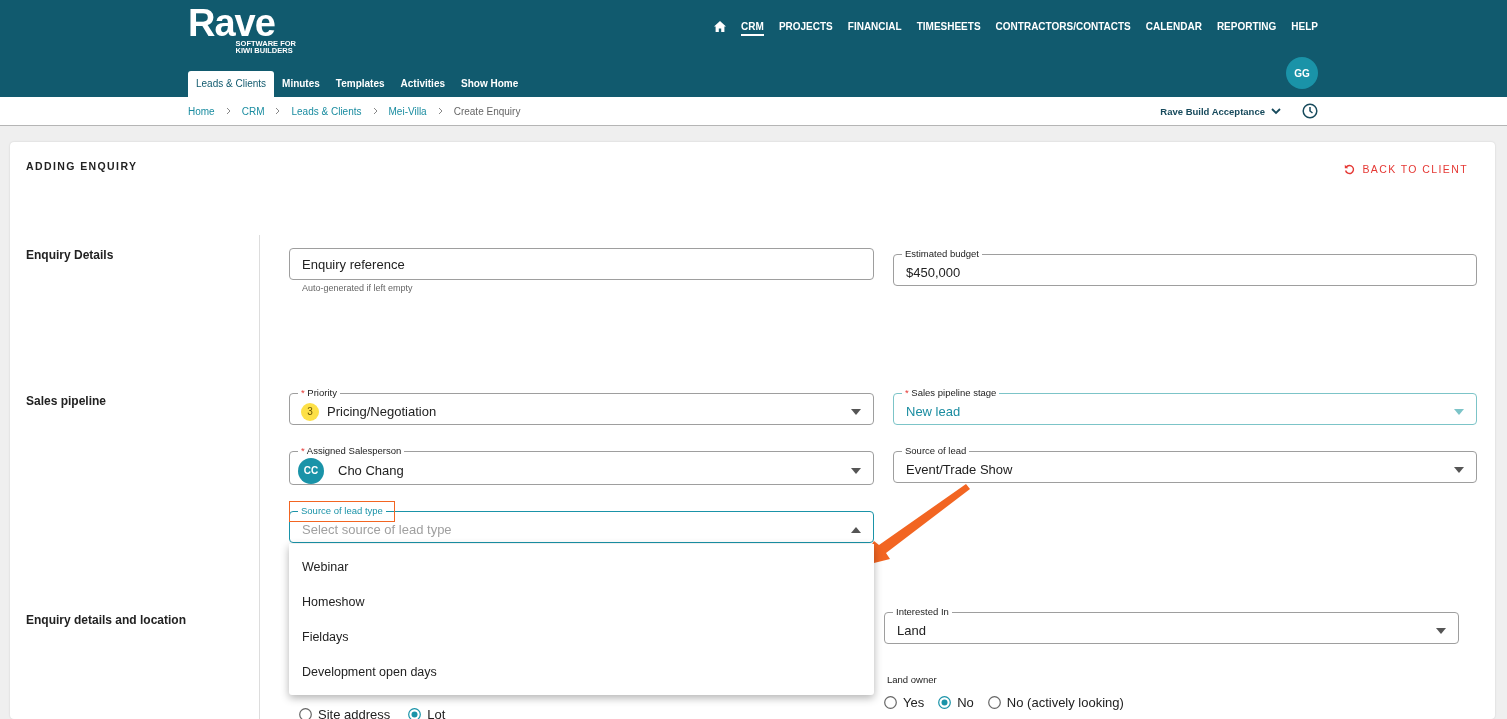 The width and height of the screenshot is (1507, 719). What do you see at coordinates (1310, 111) in the screenshot?
I see `clock-icon` at bounding box center [1310, 111].